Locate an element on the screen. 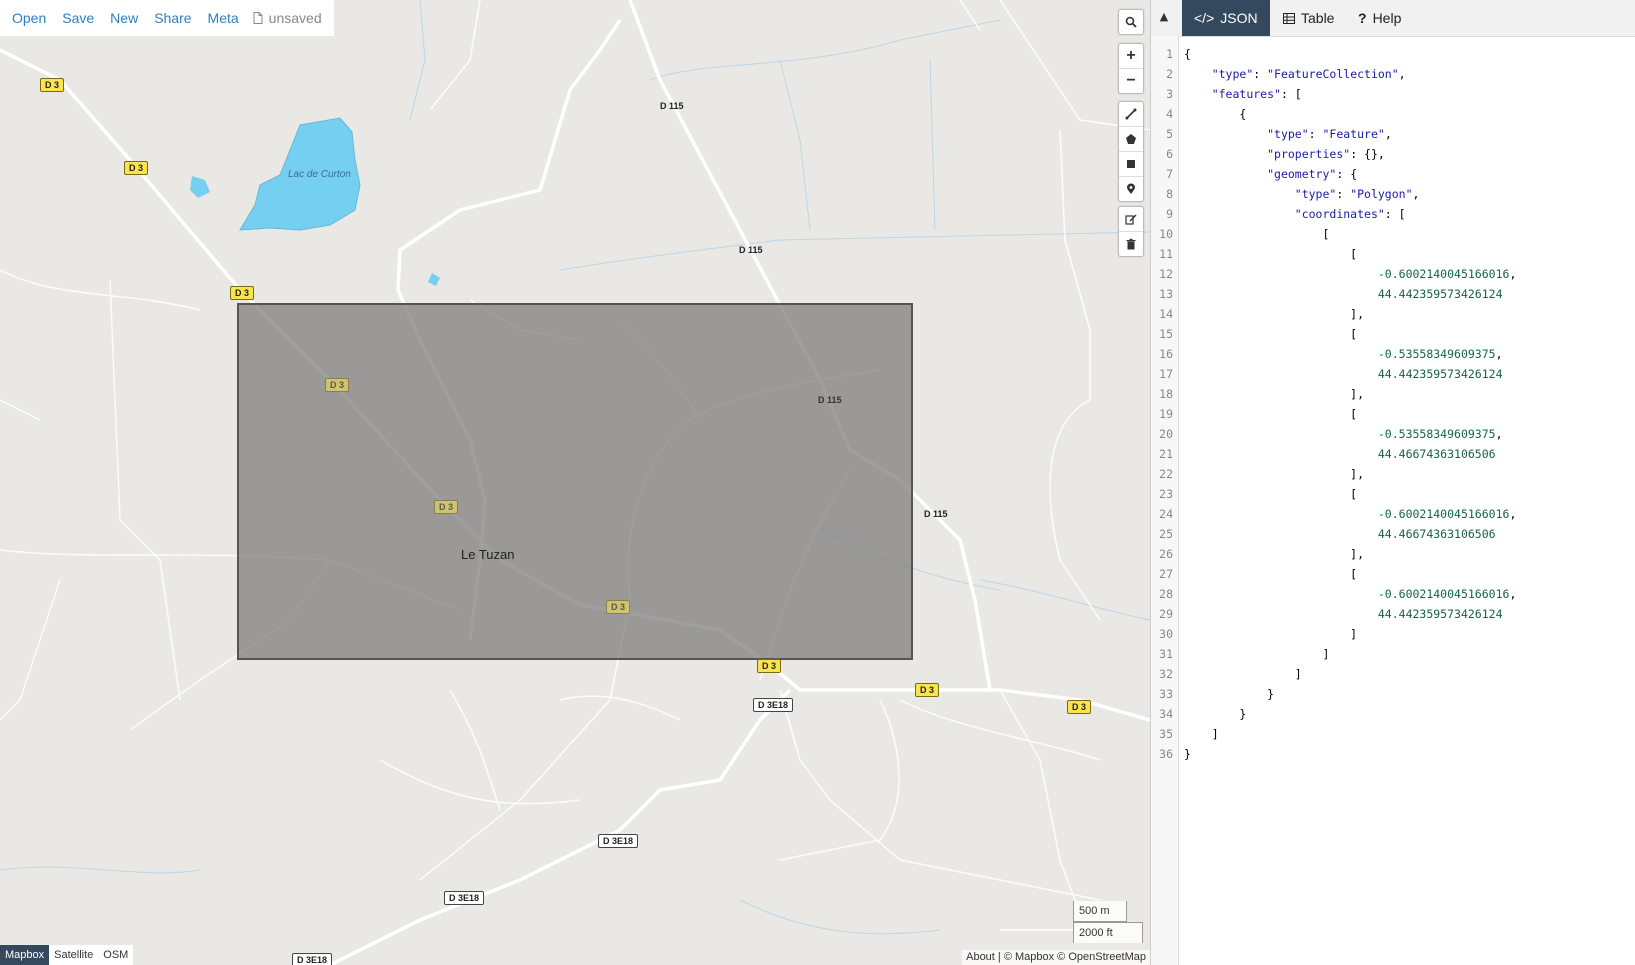 The width and height of the screenshot is (1635, 965). code-line: "features": [ is located at coordinates (1256, 94).